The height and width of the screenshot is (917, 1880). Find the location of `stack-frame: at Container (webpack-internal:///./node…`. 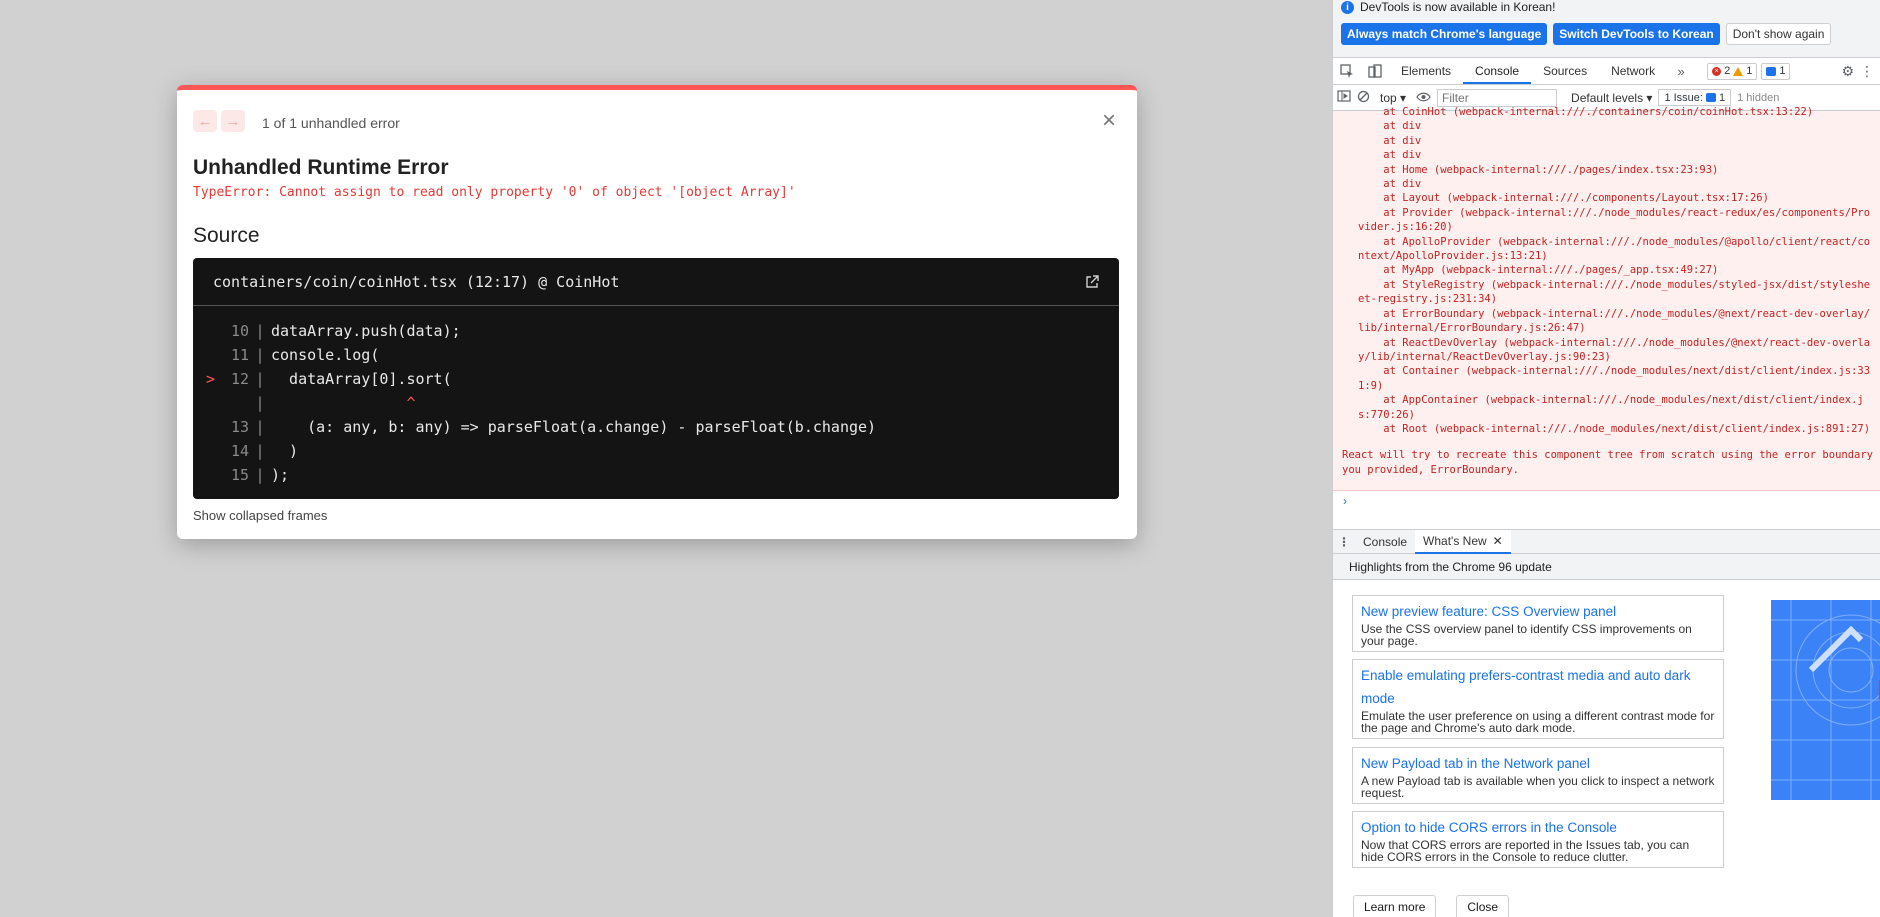

stack-frame: at Container (webpack-internal:///./node… is located at coordinates (1616, 378).